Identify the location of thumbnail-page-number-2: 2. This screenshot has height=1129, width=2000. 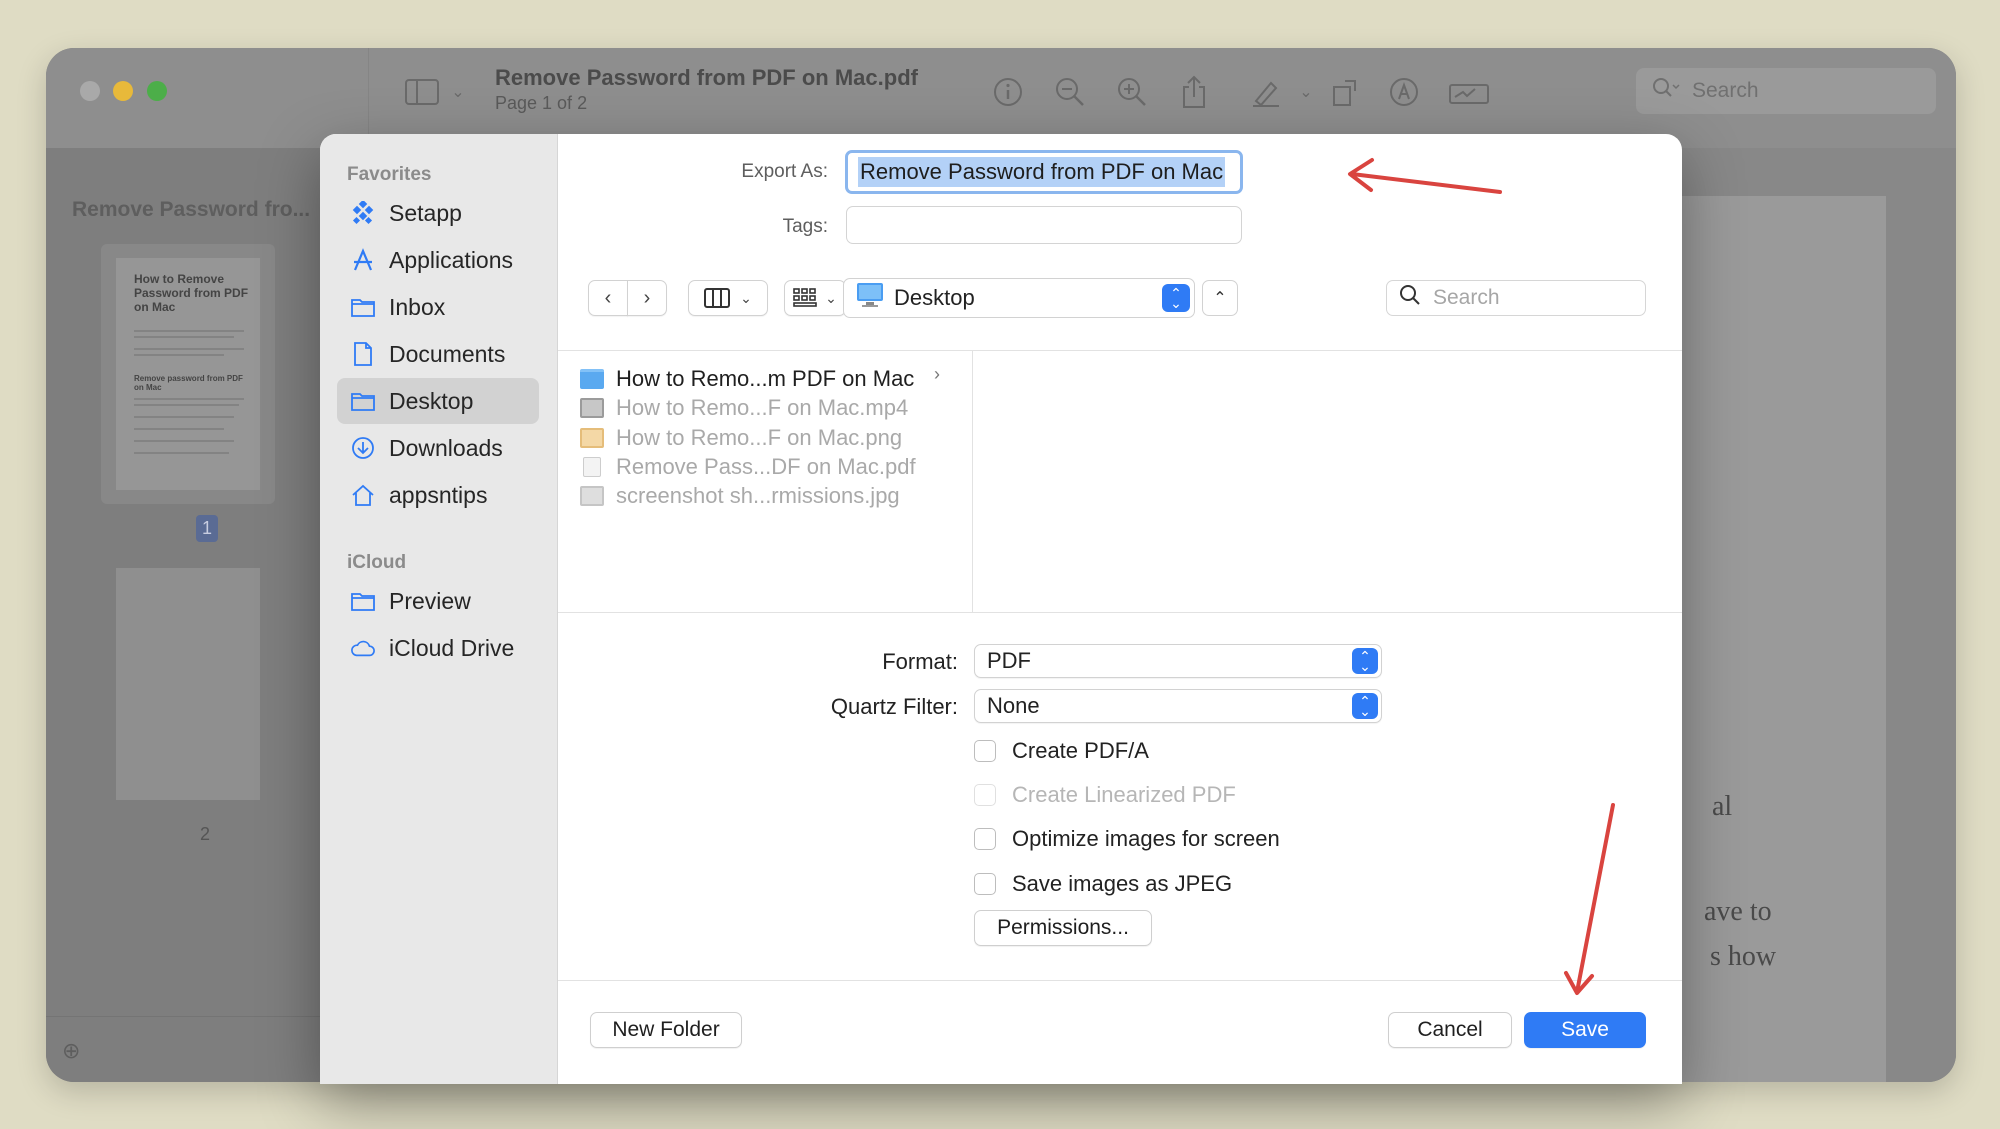
(205, 834).